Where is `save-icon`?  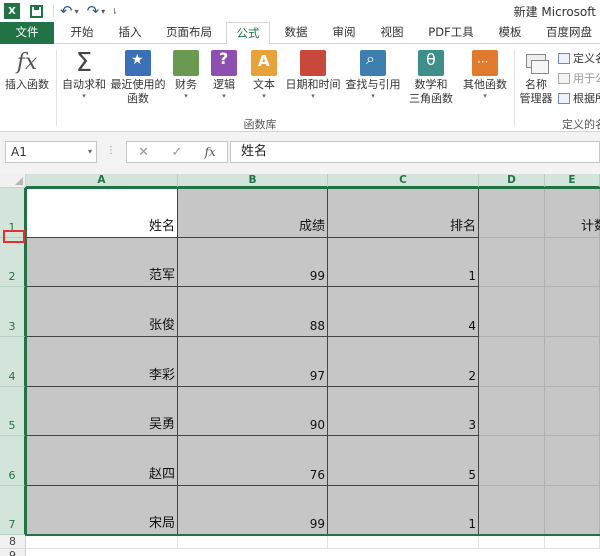 save-icon is located at coordinates (36, 11).